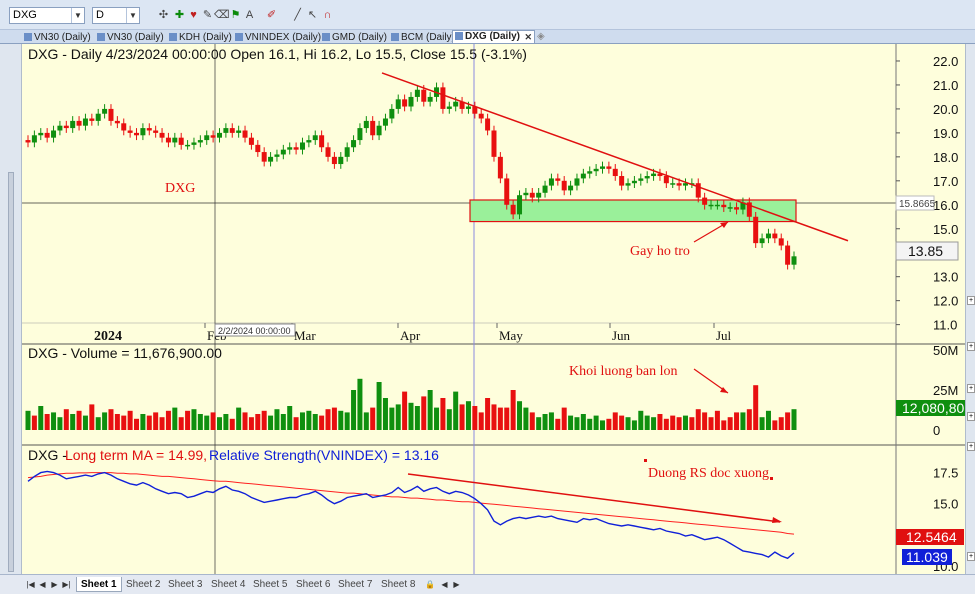  Describe the element at coordinates (66, 584) in the screenshot. I see `last-sheet-icon: ▶|` at that location.